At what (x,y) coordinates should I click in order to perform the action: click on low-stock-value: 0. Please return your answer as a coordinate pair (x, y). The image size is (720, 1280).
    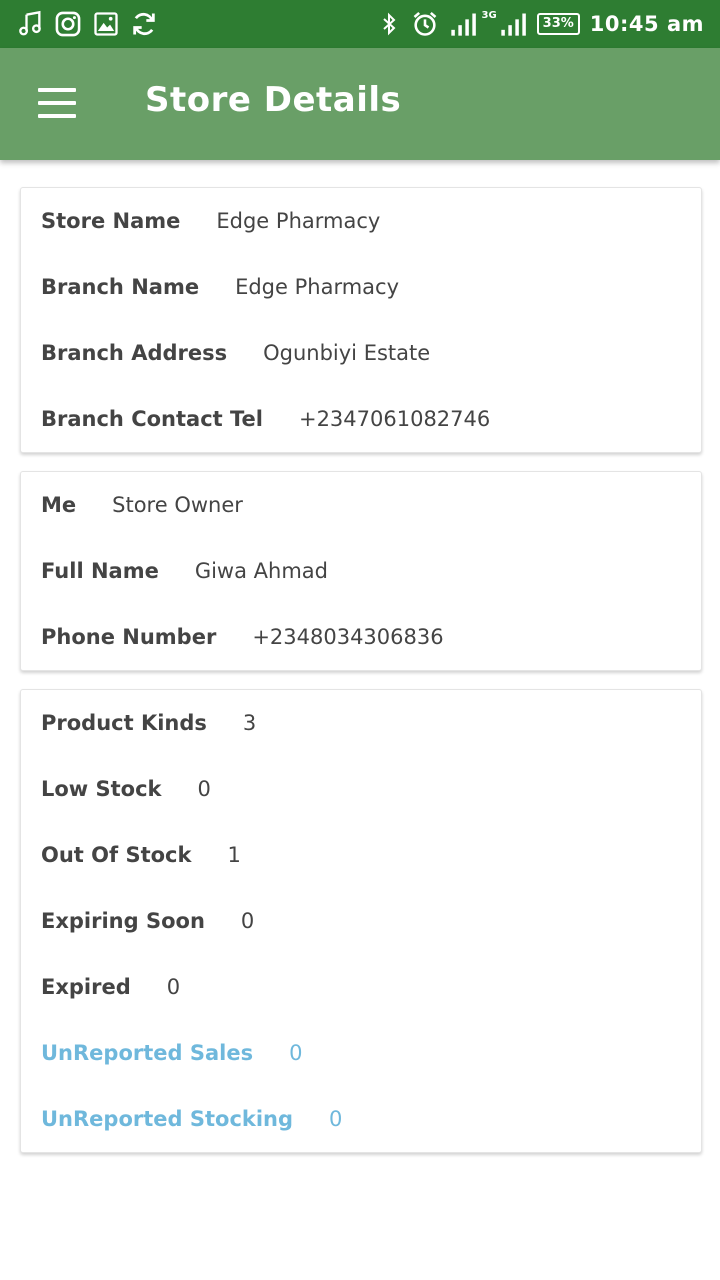
    Looking at the image, I should click on (204, 789).